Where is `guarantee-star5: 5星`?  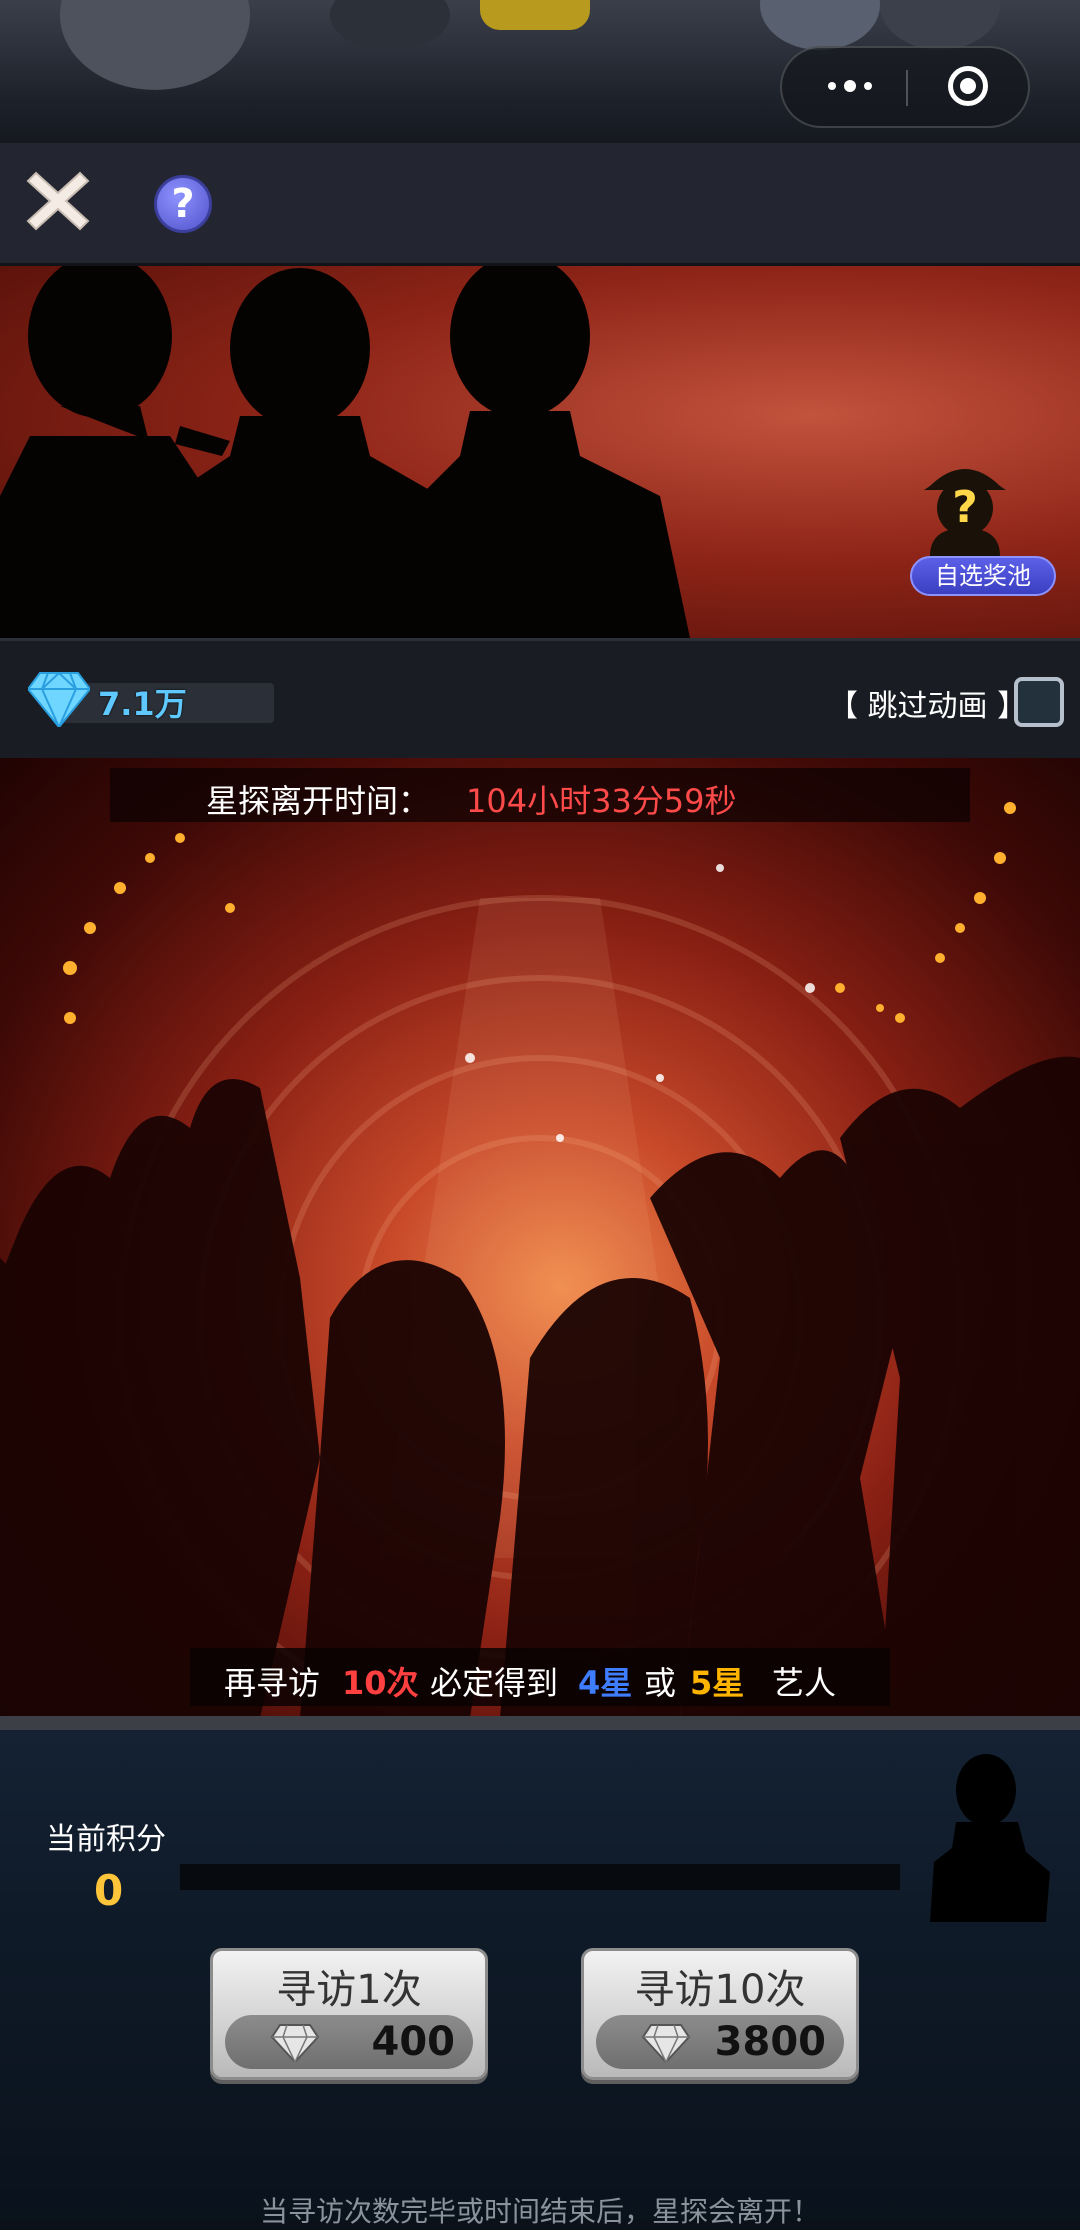
guarantee-star5: 5星 is located at coordinates (717, 1683).